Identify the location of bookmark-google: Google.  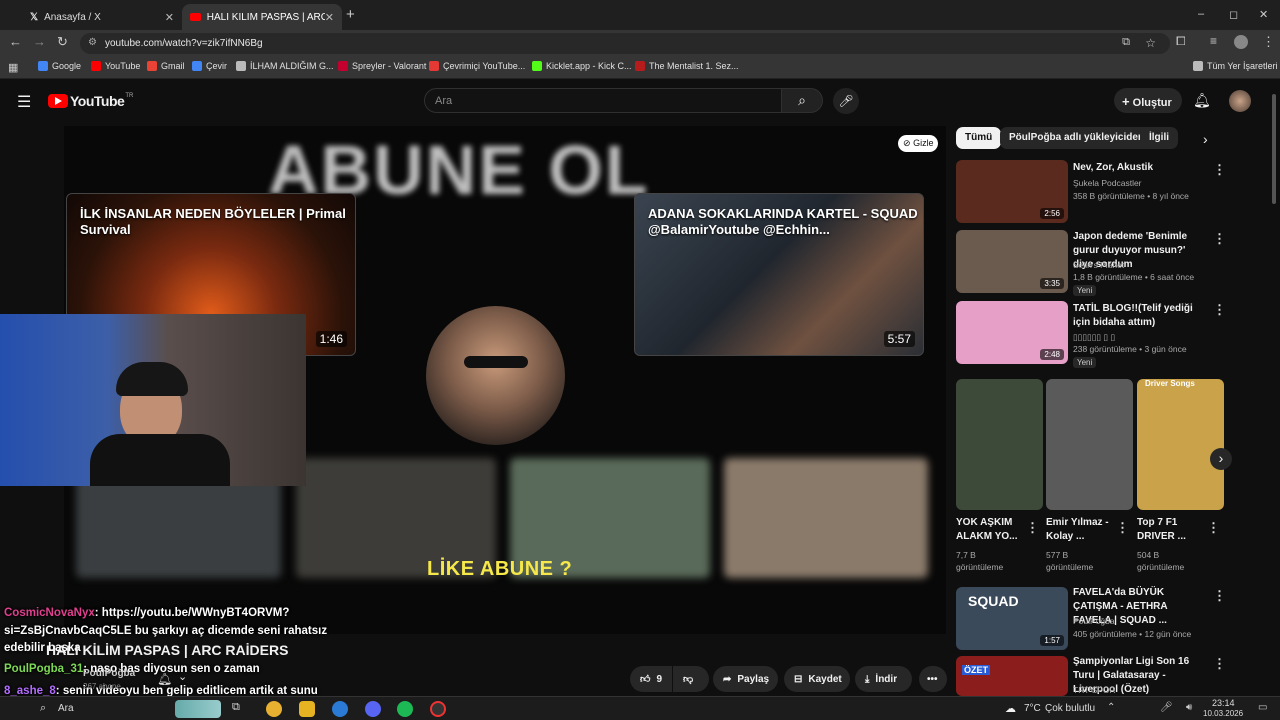
(59, 66).